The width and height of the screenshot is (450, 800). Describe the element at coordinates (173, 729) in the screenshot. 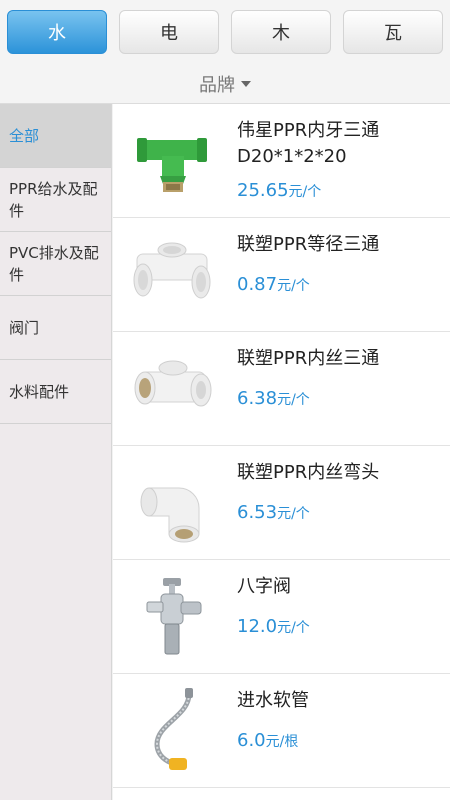

I see `water-hose-image` at that location.